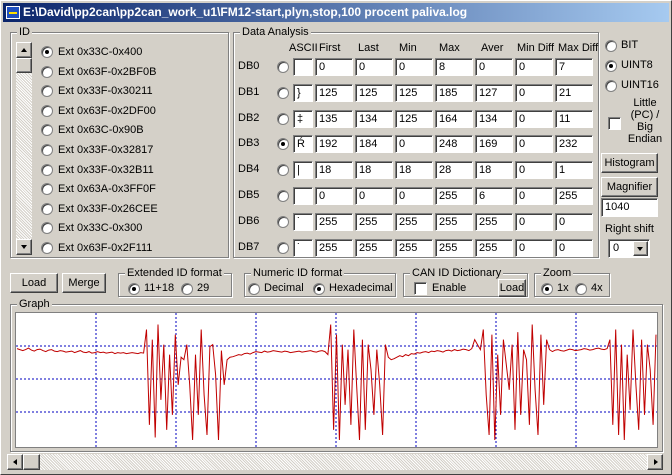 Image resolution: width=672 pixels, height=475 pixels. What do you see at coordinates (84, 283) in the screenshot?
I see `merge-button: Merge` at bounding box center [84, 283].